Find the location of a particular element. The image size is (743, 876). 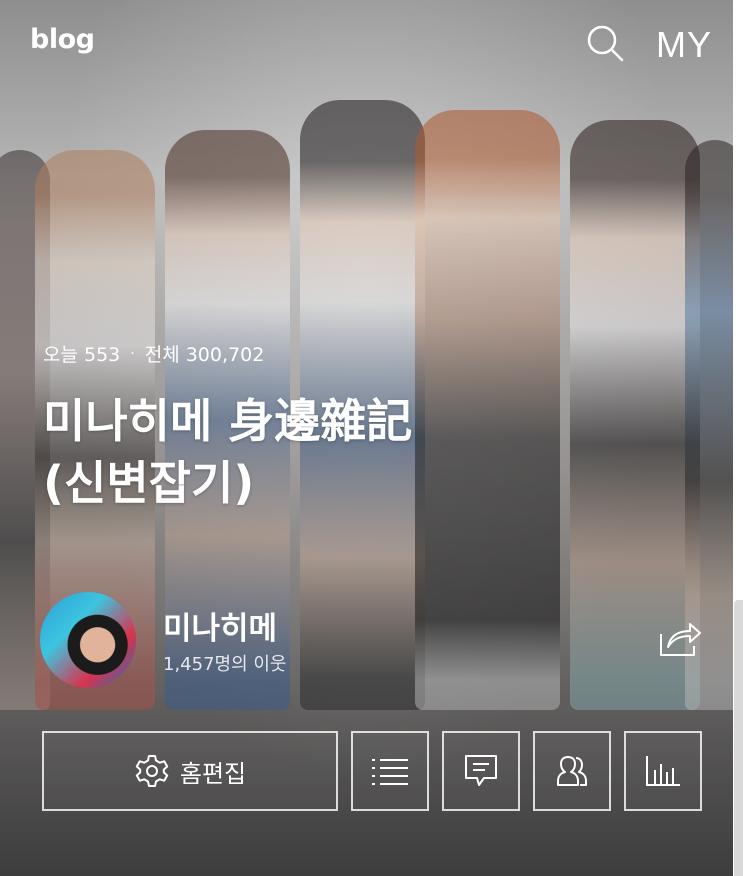

my-button: MY is located at coordinates (684, 45).